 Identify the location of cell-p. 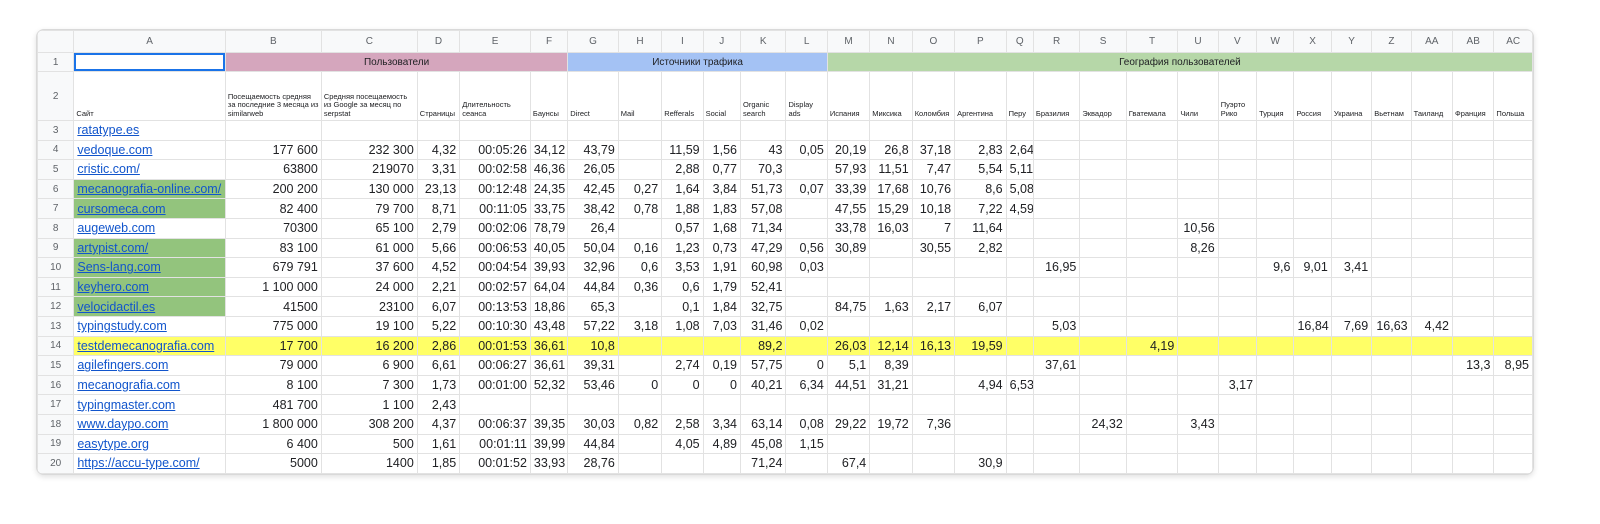
(980, 365).